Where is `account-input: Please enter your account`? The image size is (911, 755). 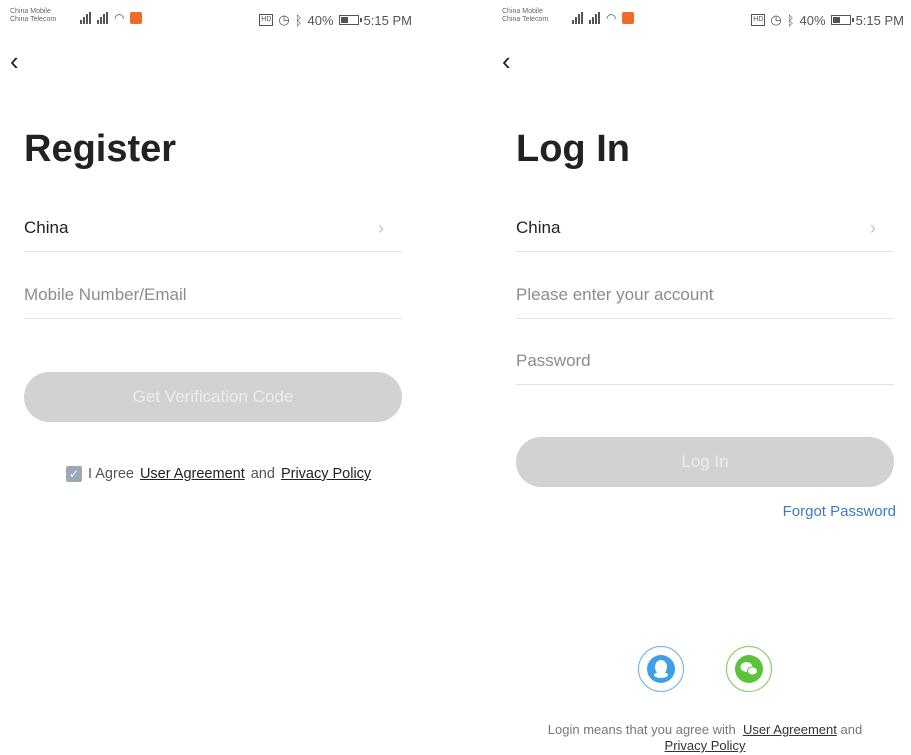 account-input: Please enter your account is located at coordinates (705, 295).